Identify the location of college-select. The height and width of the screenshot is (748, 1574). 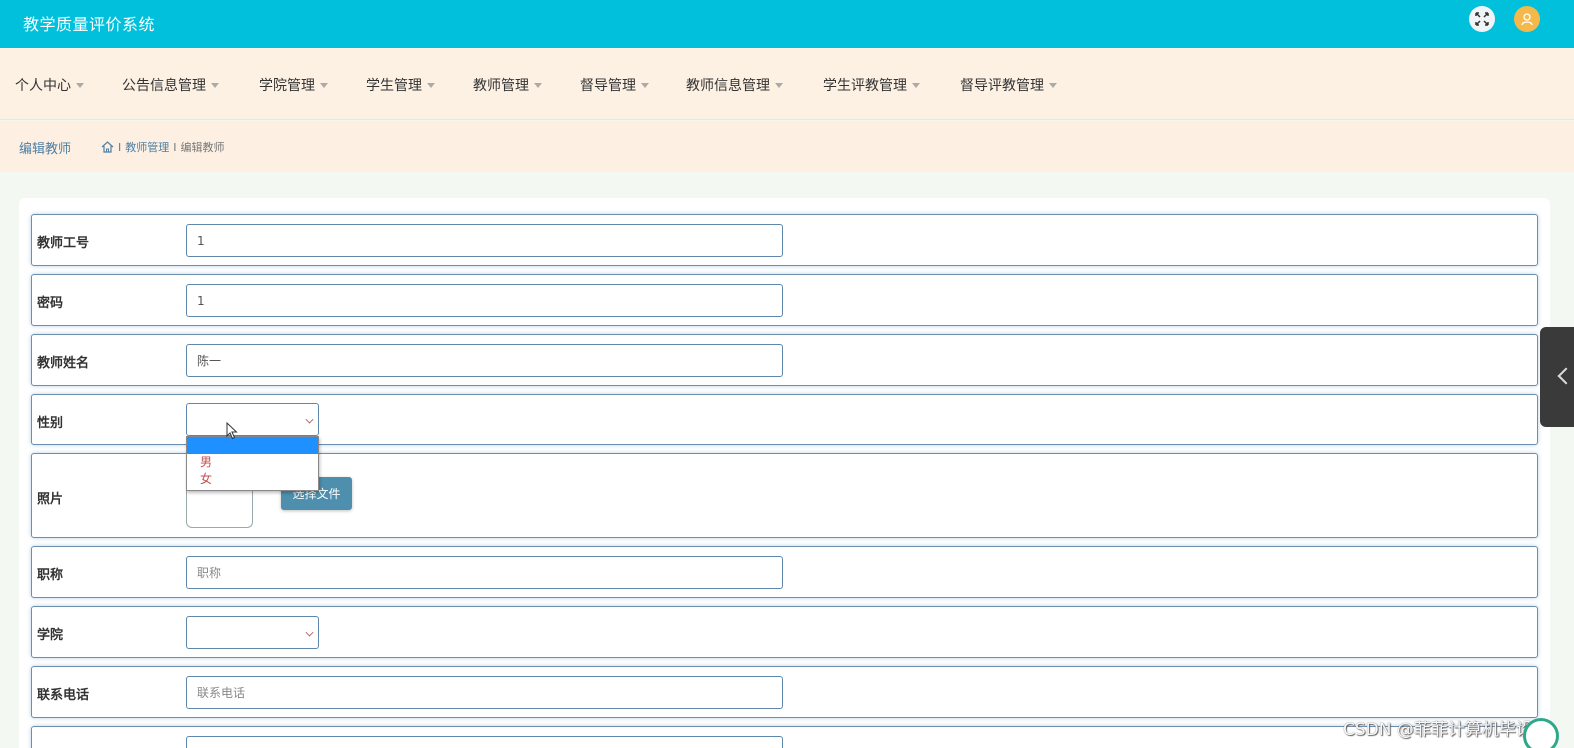
(252, 632).